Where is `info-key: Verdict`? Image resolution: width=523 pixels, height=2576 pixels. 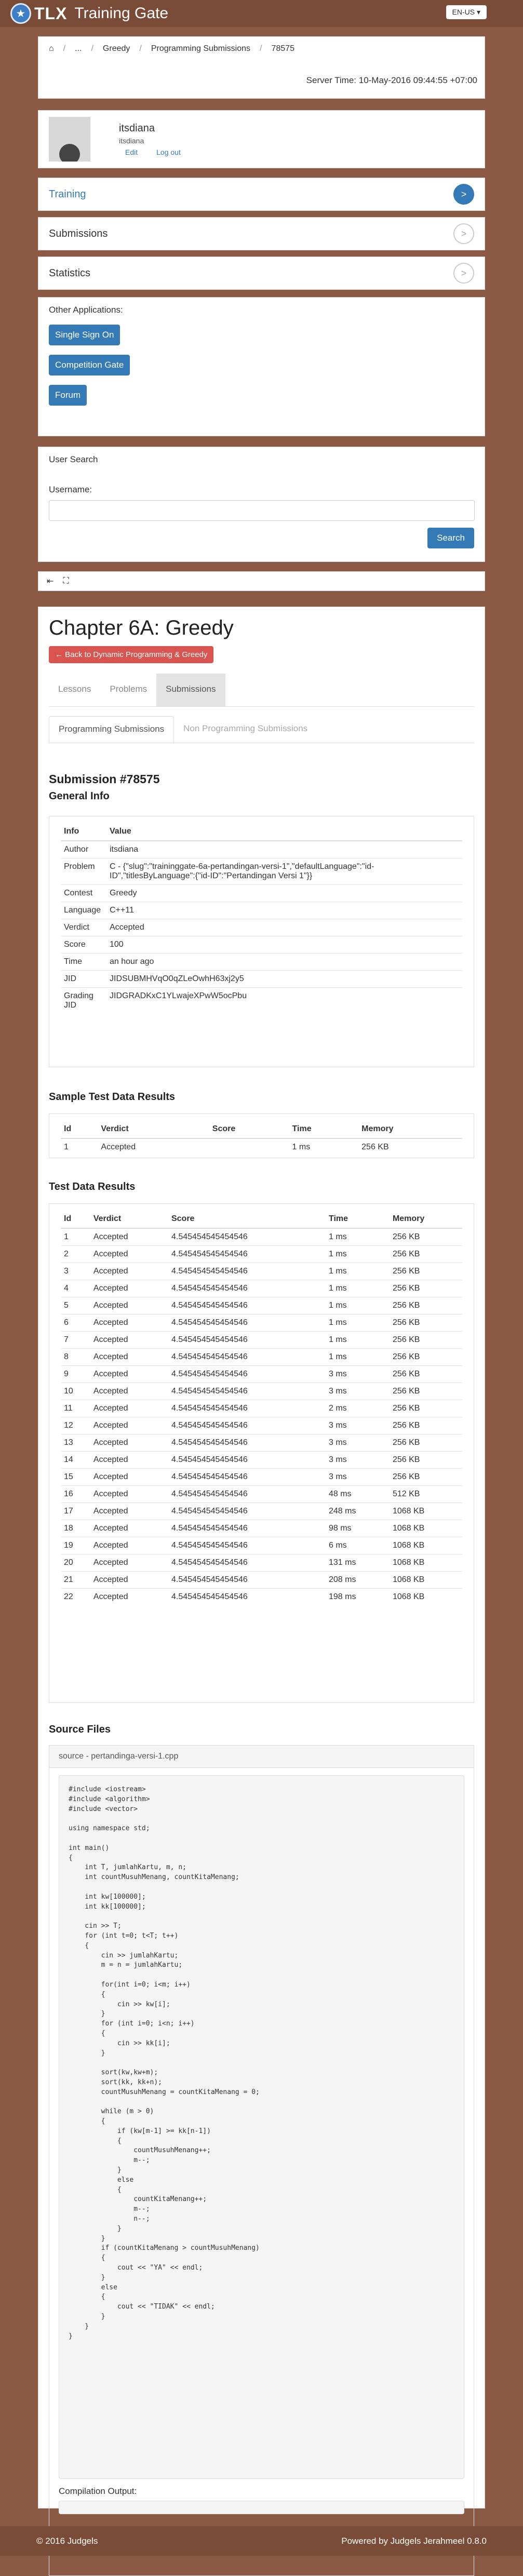 info-key: Verdict is located at coordinates (83, 928).